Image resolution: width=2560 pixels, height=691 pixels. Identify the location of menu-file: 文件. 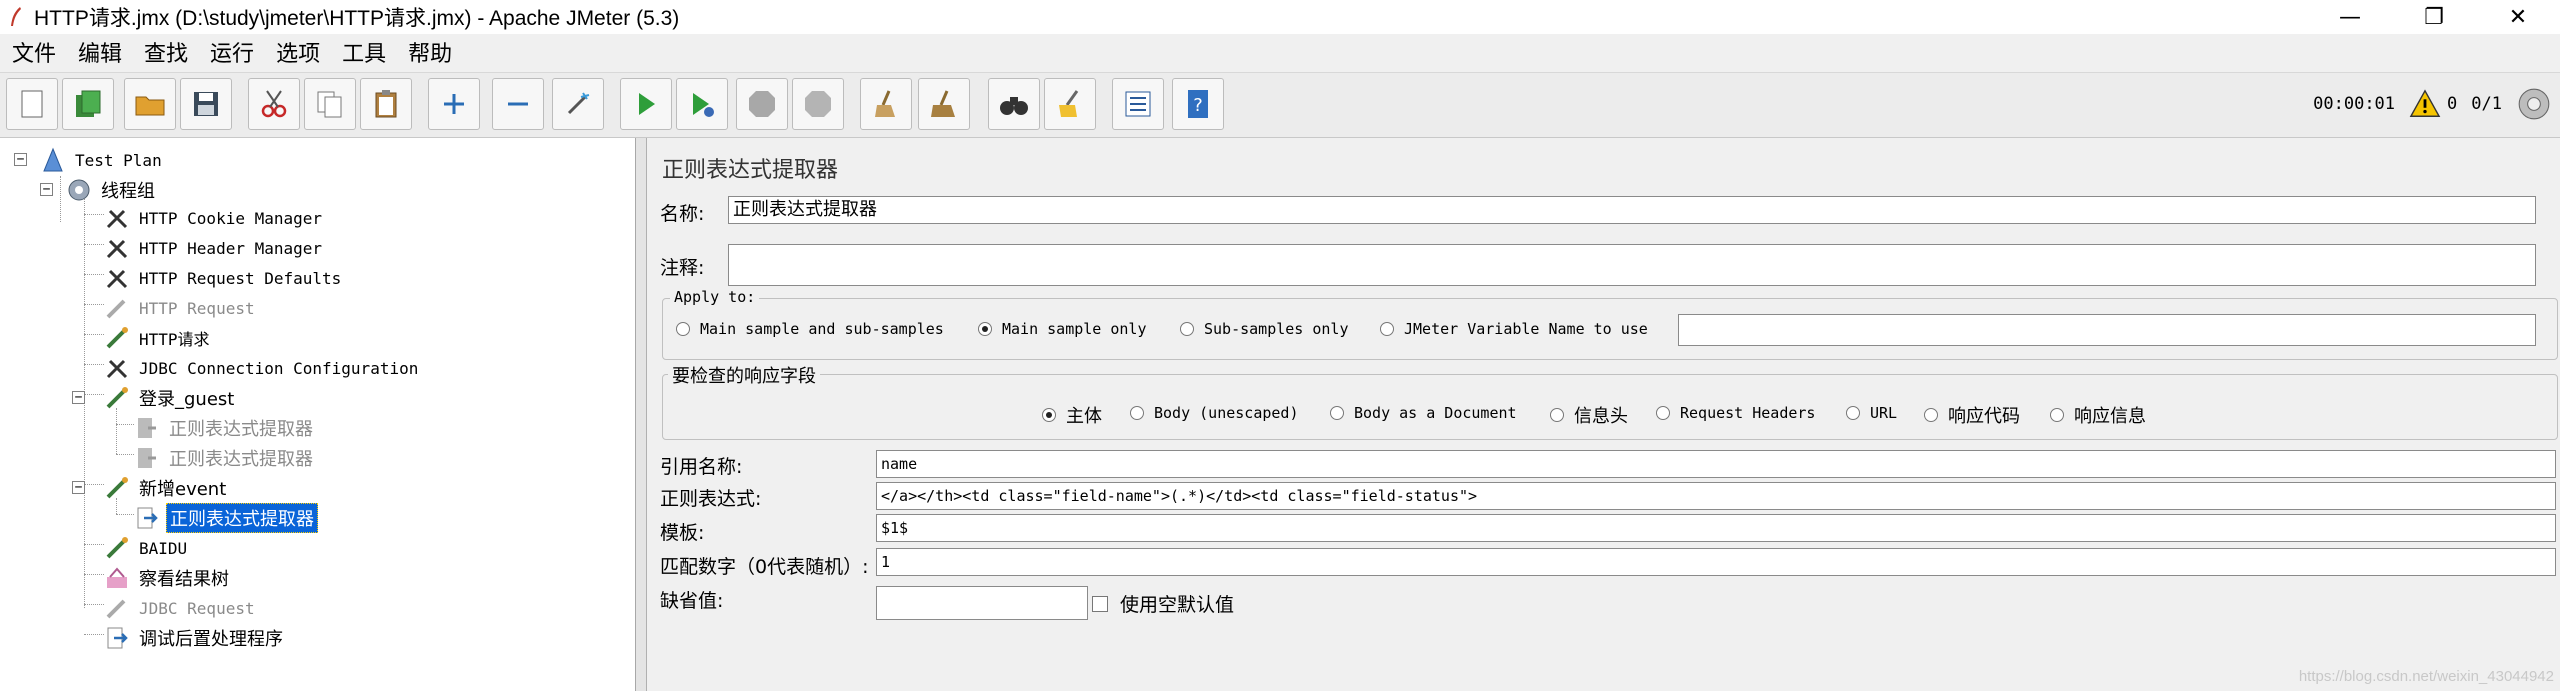
(33, 52).